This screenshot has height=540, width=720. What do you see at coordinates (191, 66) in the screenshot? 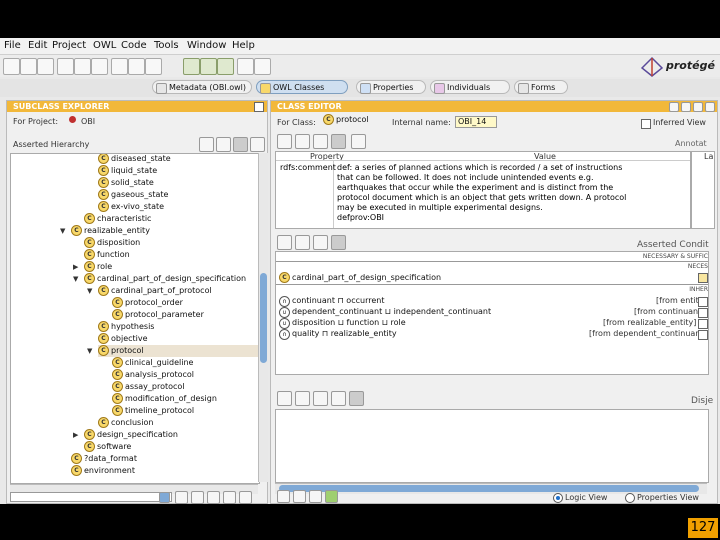
I see `classify-icon` at bounding box center [191, 66].